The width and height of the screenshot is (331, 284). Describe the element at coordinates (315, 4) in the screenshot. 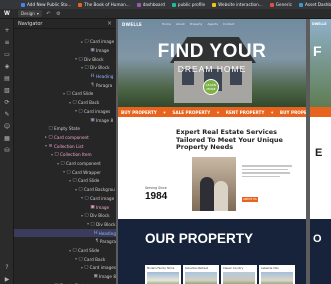

I see `bookmark-item: Asset Dashboard` at that location.